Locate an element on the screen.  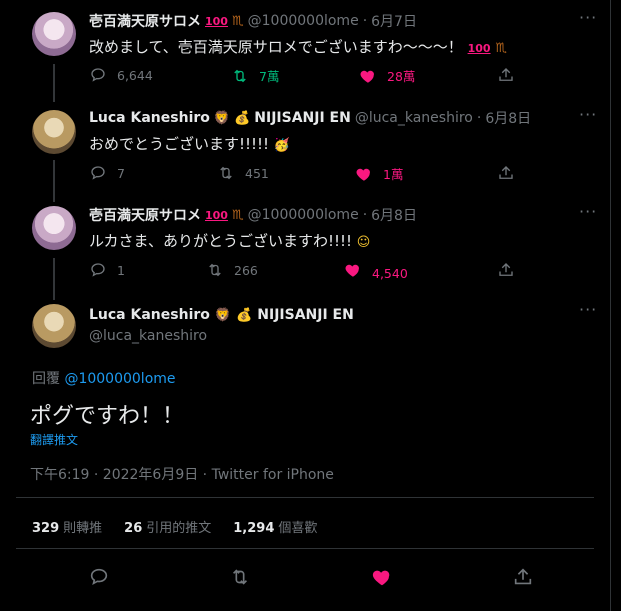
retweet-count: 7萬 is located at coordinates (269, 76).